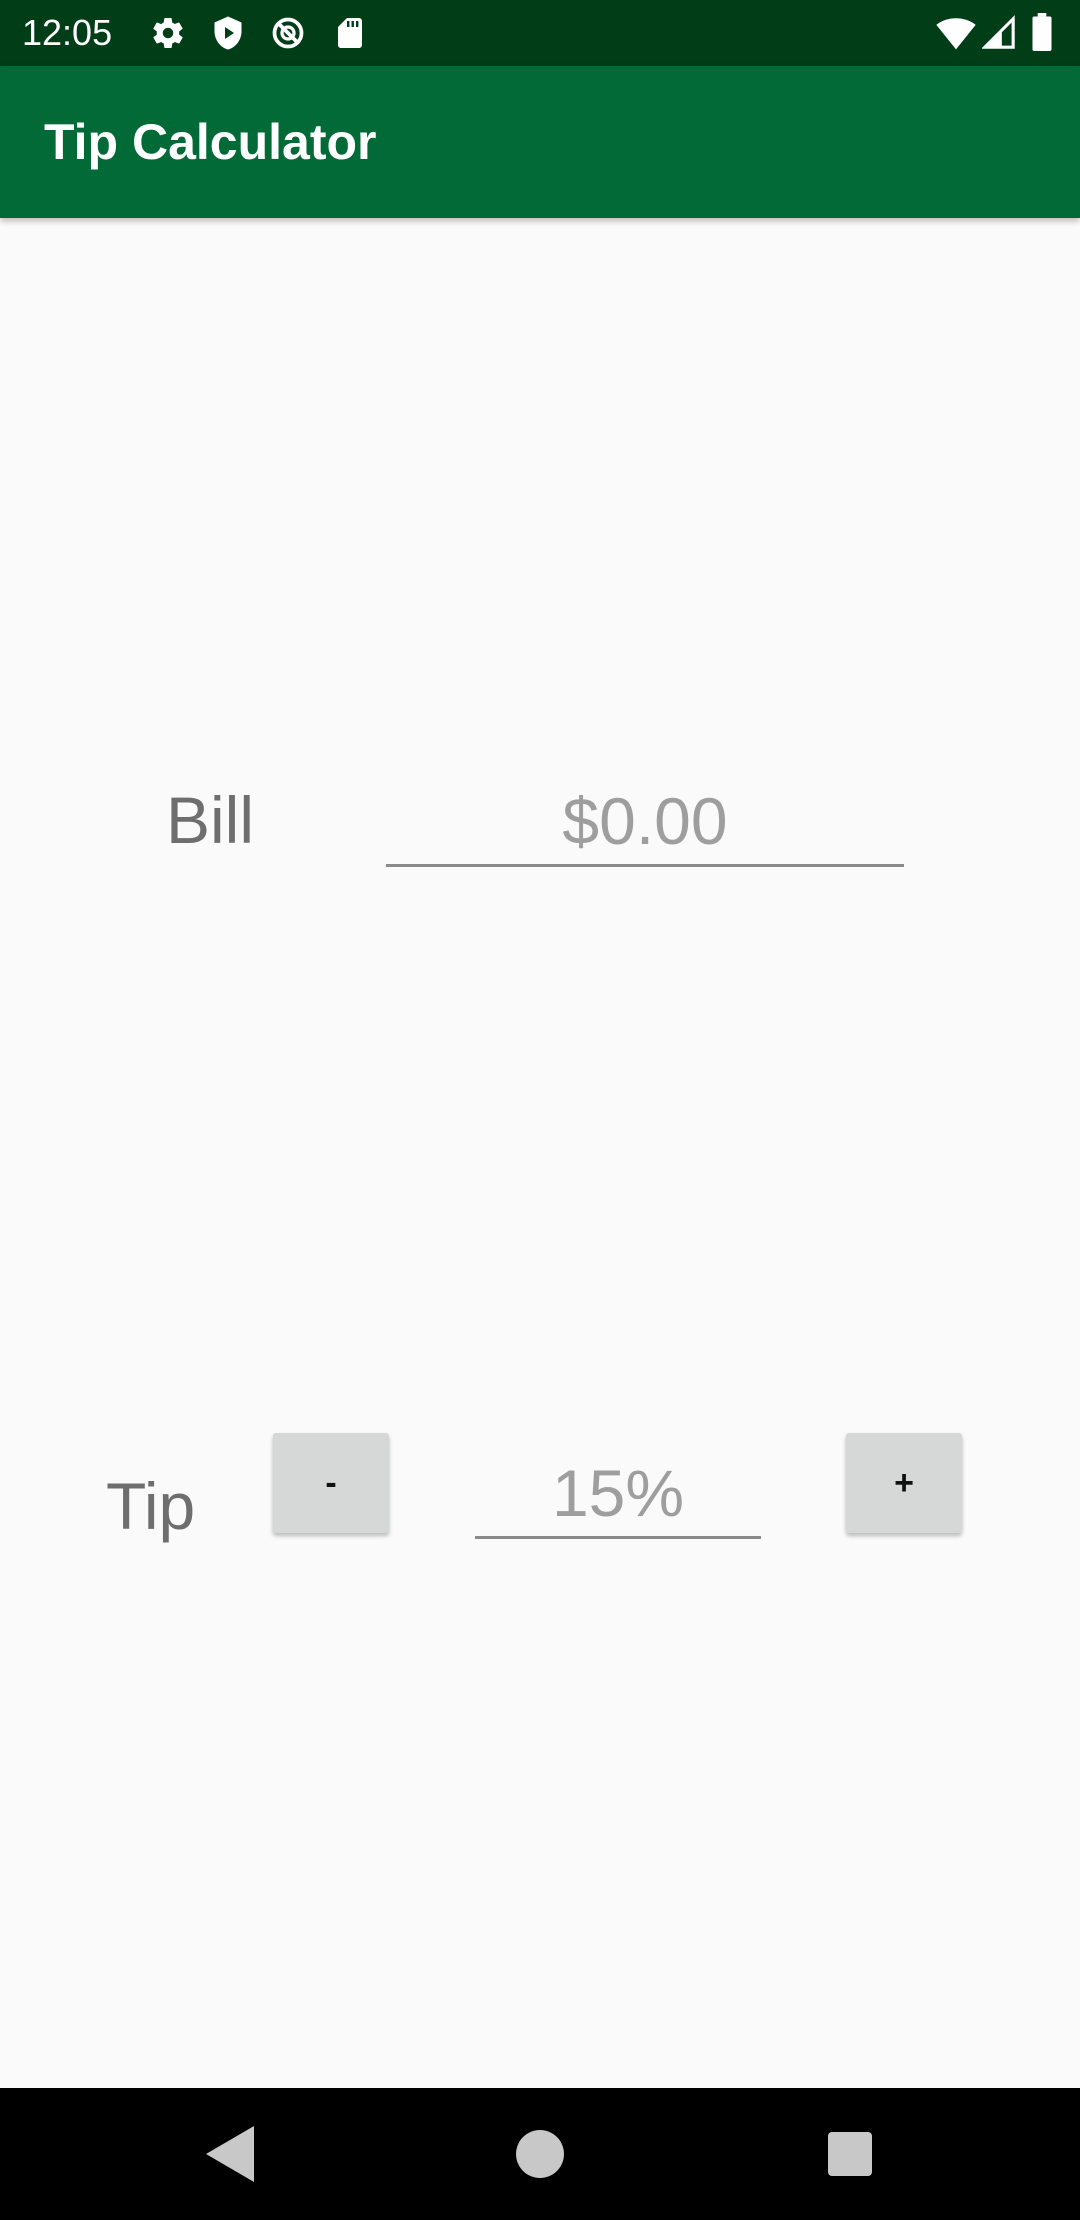 Image resolution: width=1080 pixels, height=2220 pixels. What do you see at coordinates (540, 142) in the screenshot?
I see `app-bar: Tip Calculator` at bounding box center [540, 142].